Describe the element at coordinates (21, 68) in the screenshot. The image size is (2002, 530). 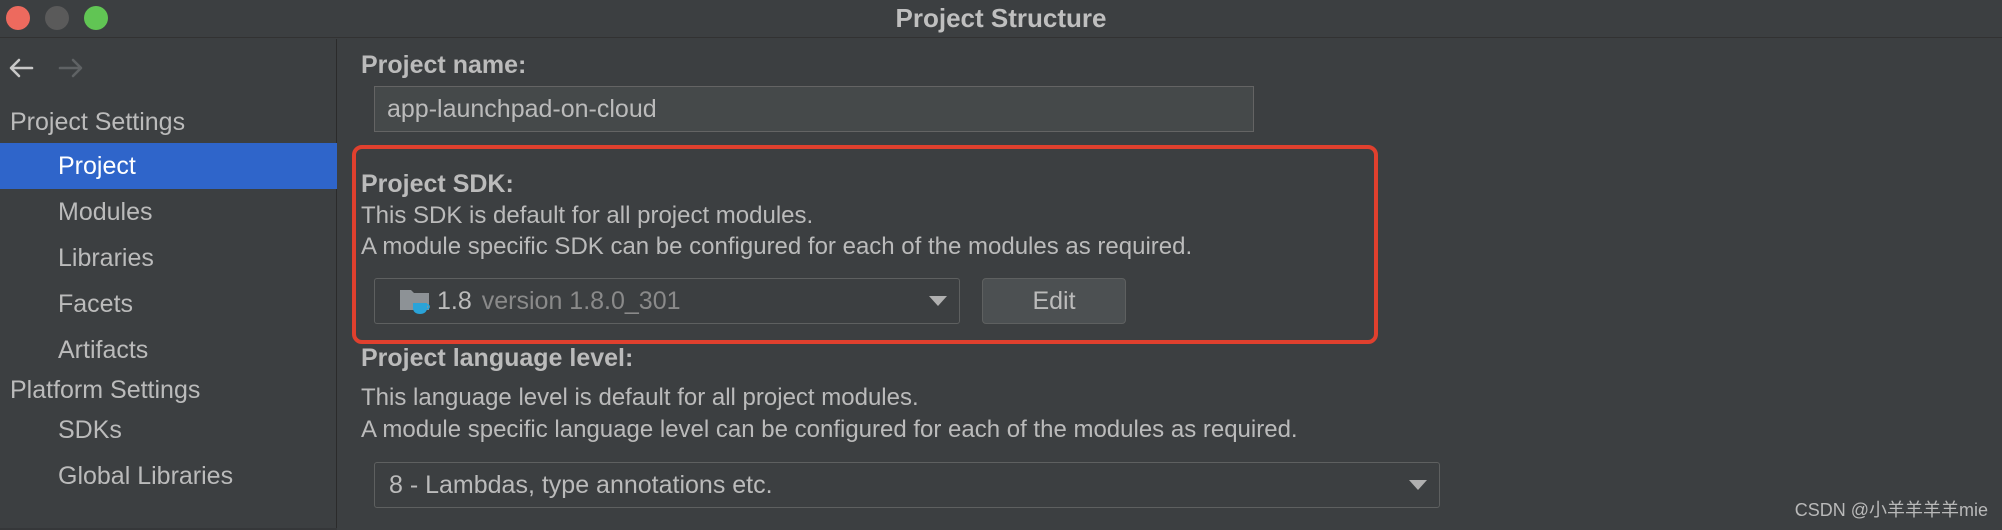
I see `arrow-left-icon` at that location.